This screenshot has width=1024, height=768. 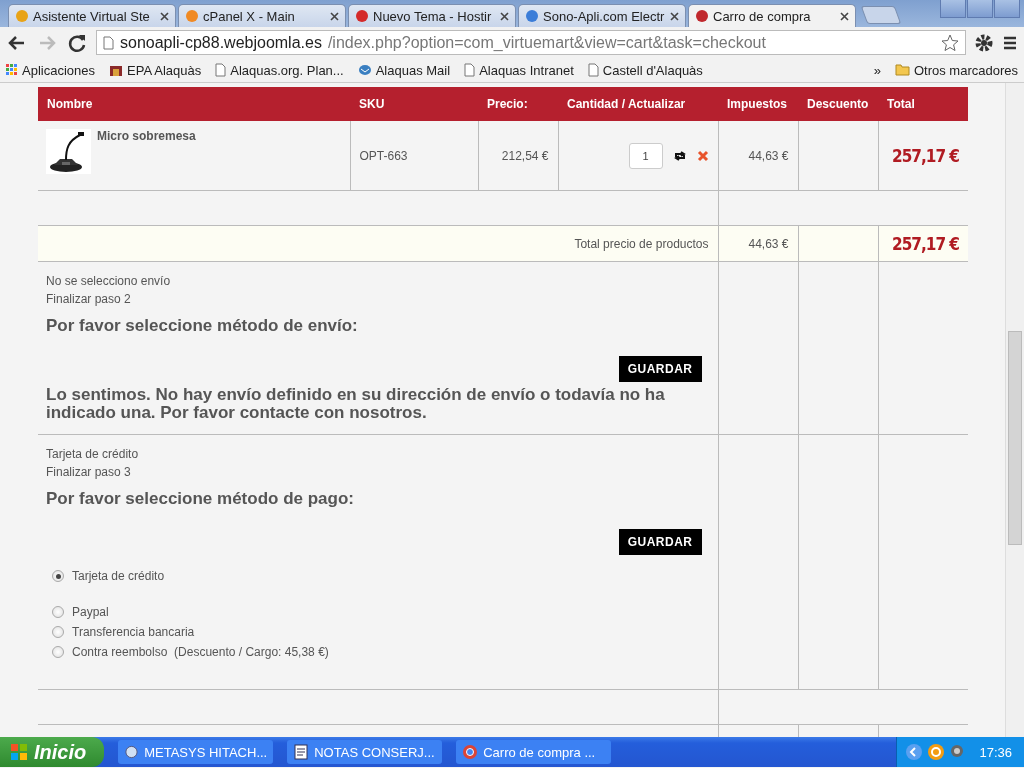 I want to click on close-window-button, so click(x=1007, y=9).